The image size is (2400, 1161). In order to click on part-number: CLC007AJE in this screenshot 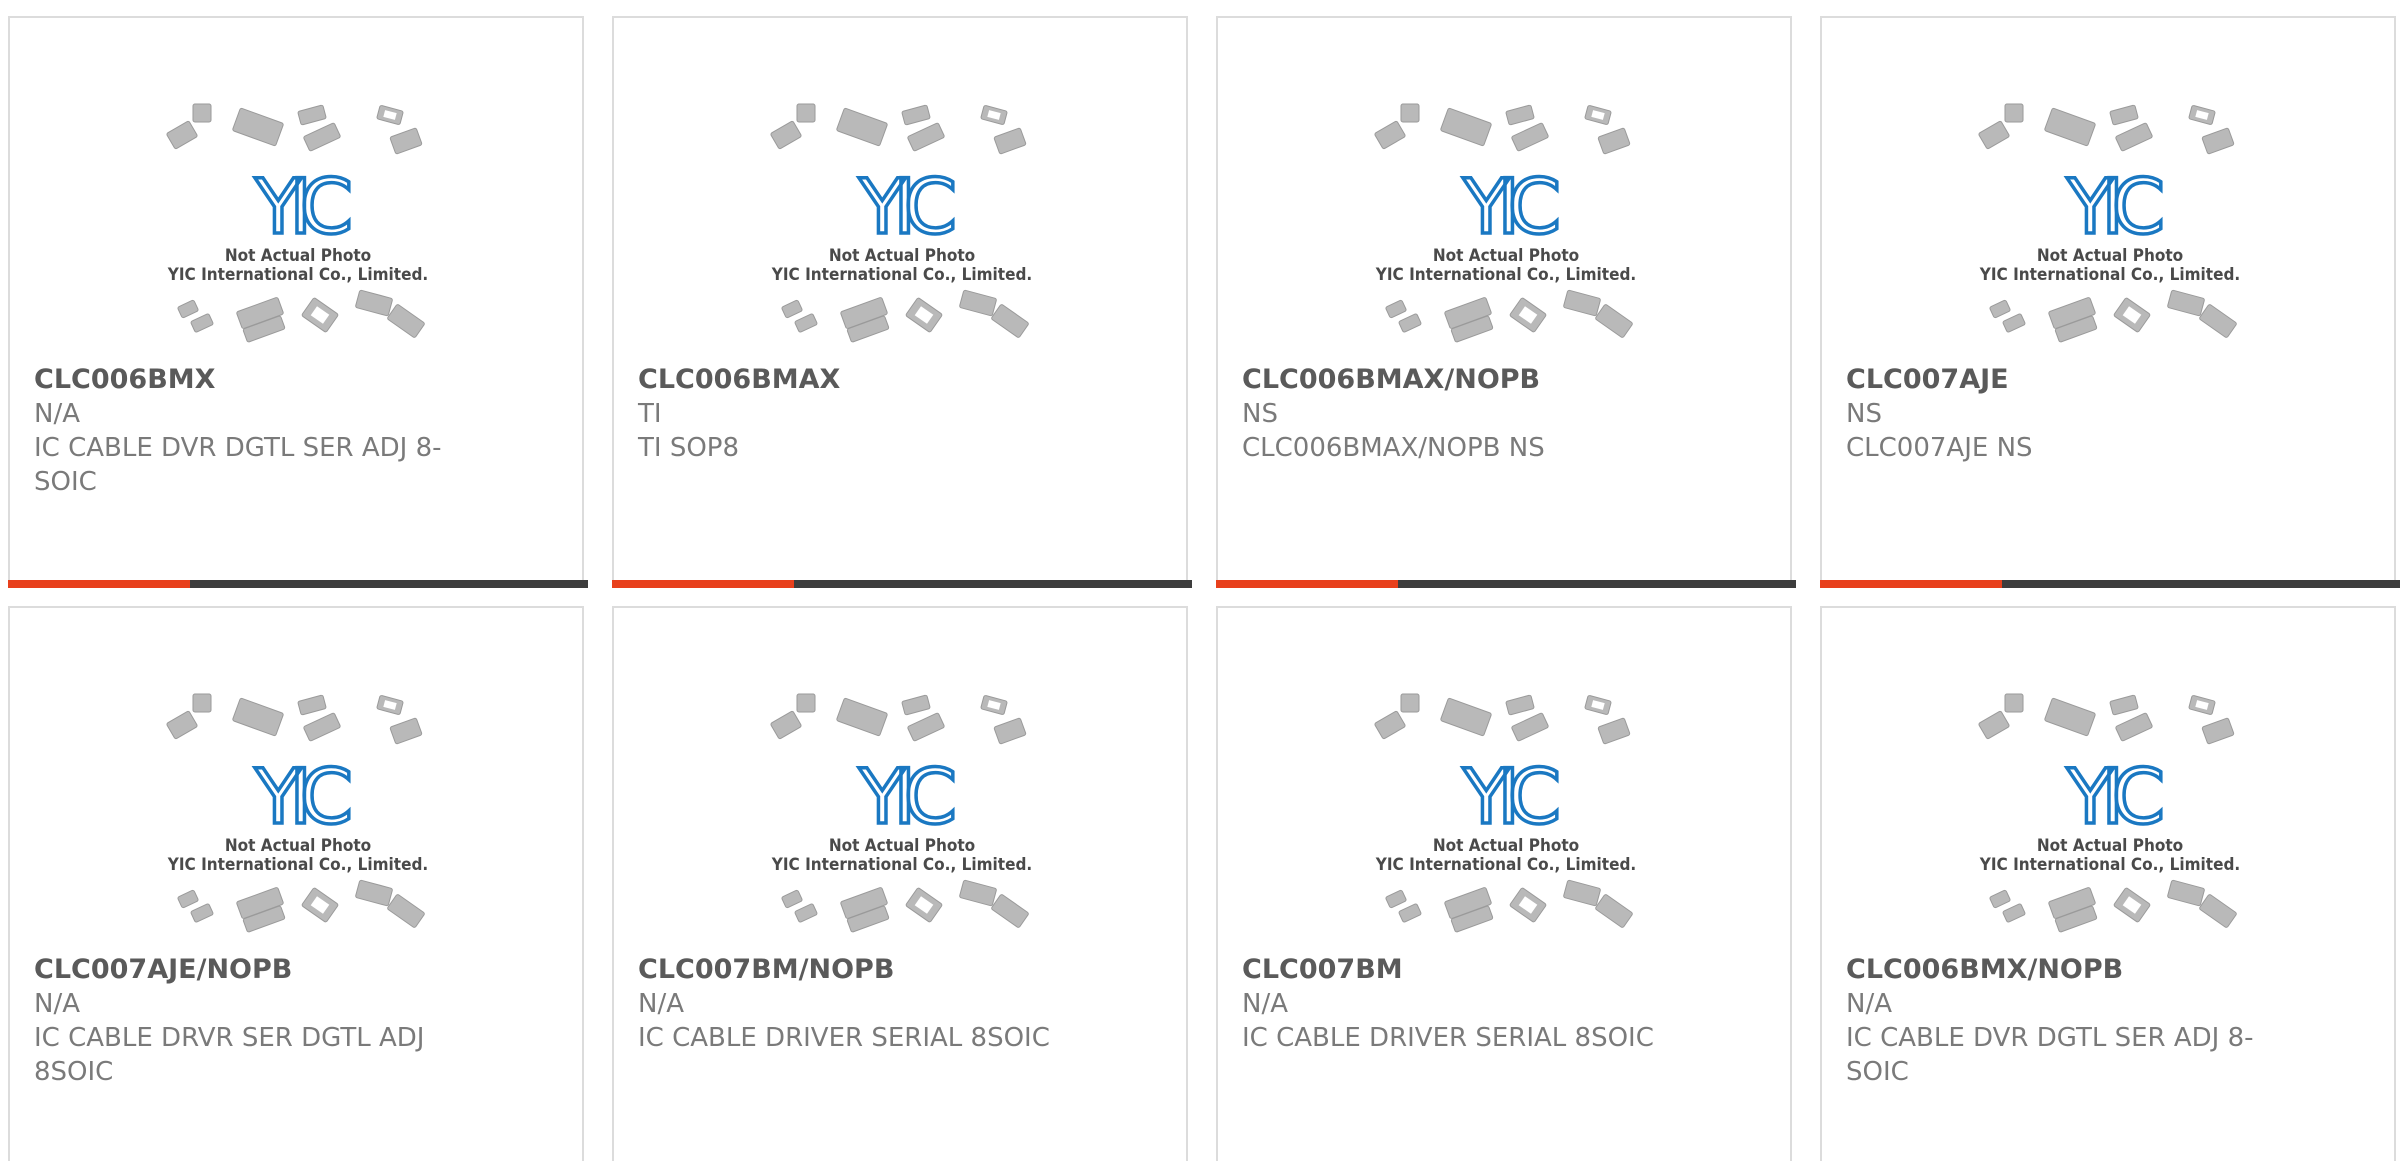, I will do `click(2056, 380)`.